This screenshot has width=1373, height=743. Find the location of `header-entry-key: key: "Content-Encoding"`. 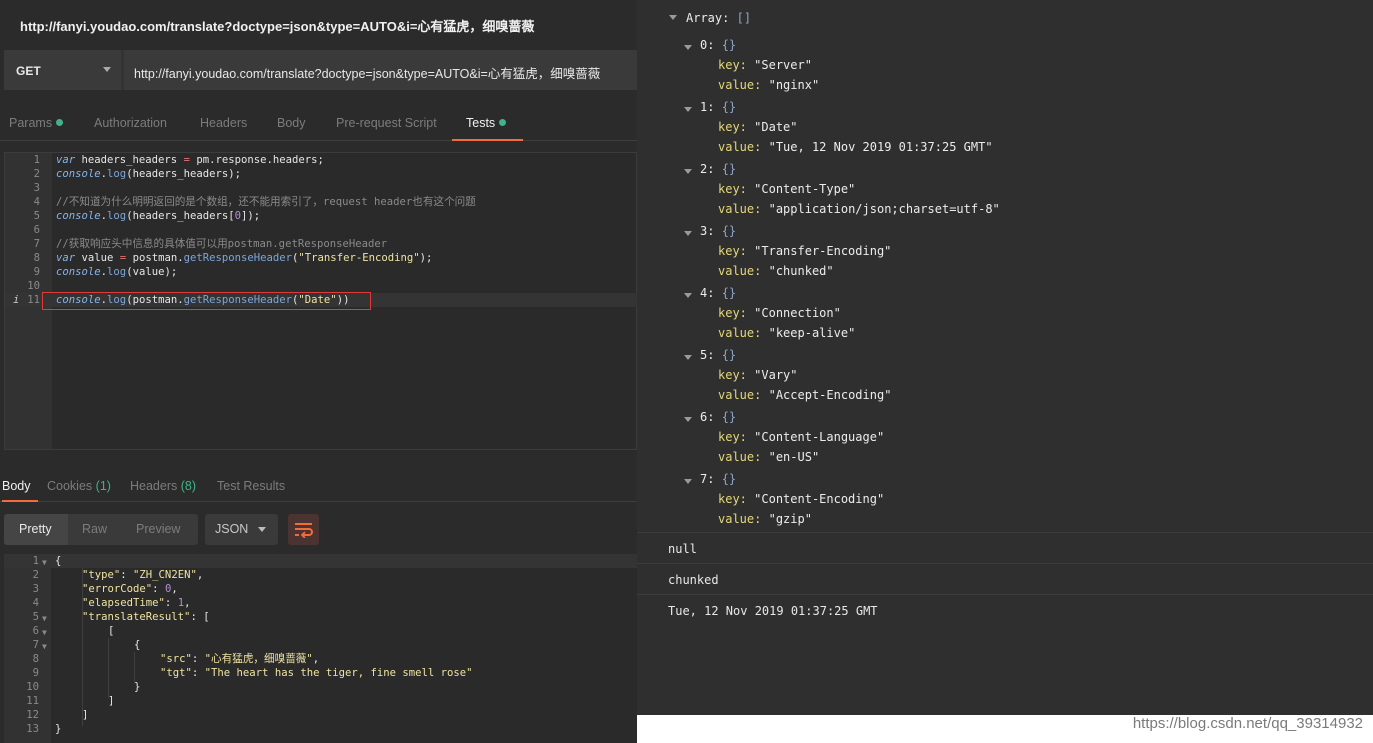

header-entry-key: key: "Content-Encoding" is located at coordinates (801, 499).